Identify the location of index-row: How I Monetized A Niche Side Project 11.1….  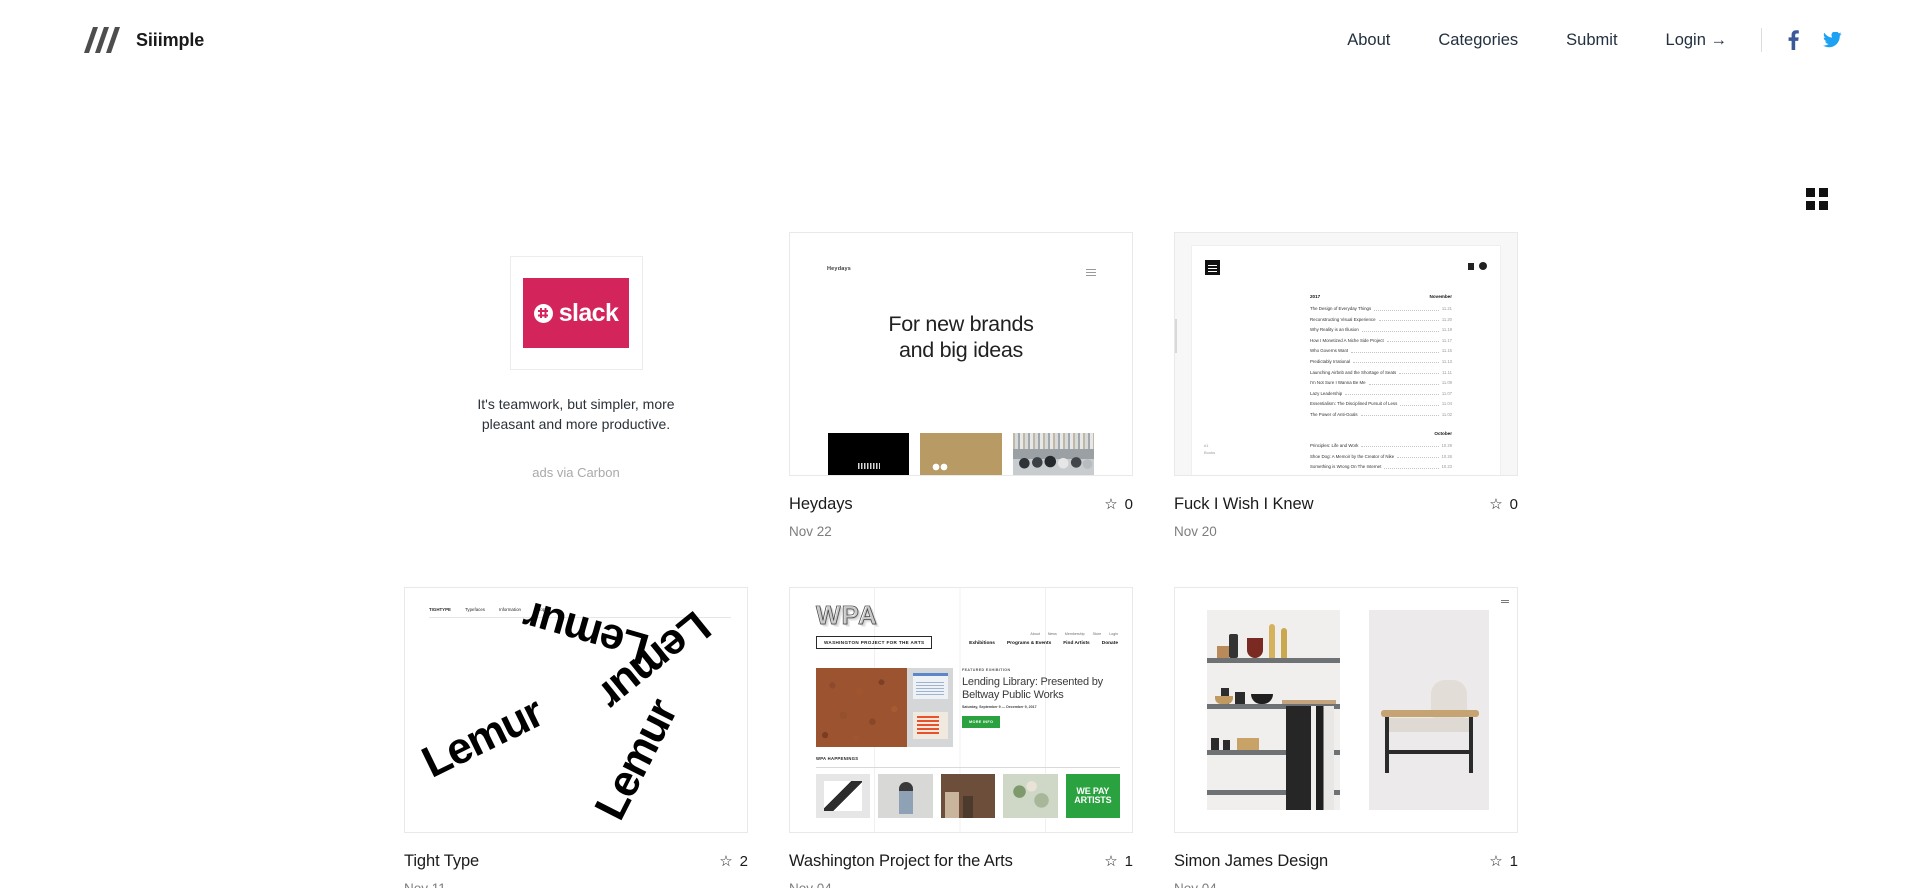
(1381, 340).